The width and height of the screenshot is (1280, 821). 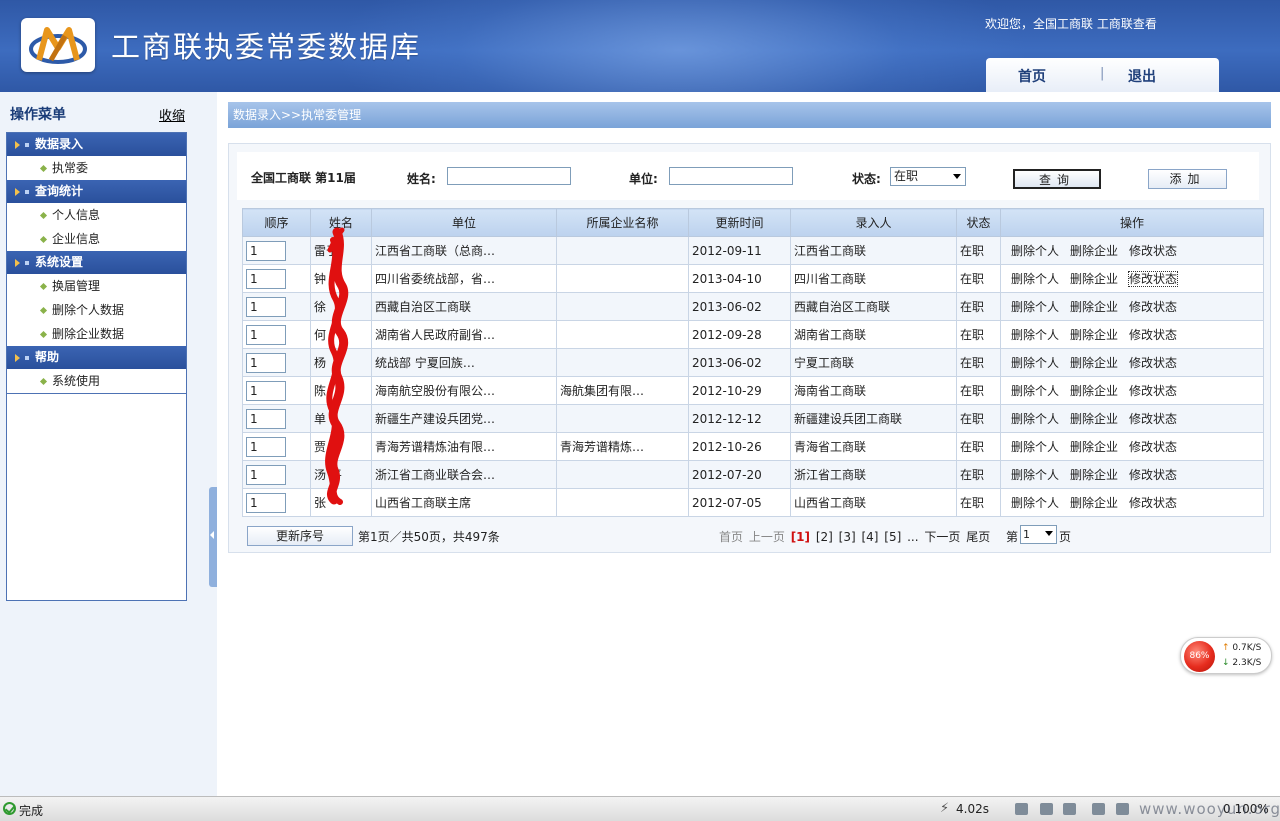 What do you see at coordinates (1069, 809) in the screenshot?
I see `download-icon` at bounding box center [1069, 809].